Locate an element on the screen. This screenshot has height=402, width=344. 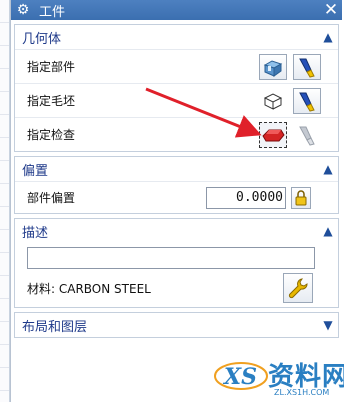
watermark-emblem: XS is located at coordinates (241, 376).